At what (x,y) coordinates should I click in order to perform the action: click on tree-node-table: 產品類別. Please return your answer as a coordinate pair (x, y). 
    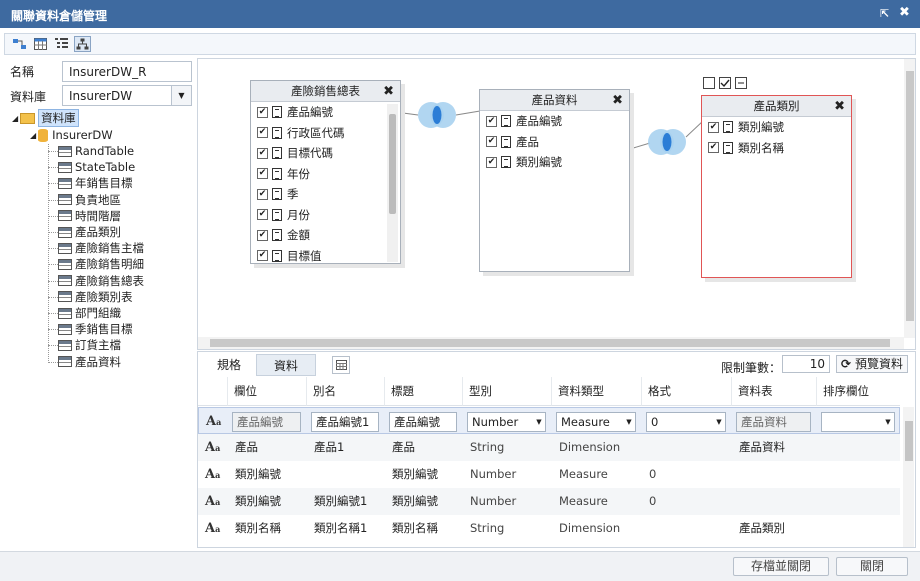
    Looking at the image, I should click on (89, 232).